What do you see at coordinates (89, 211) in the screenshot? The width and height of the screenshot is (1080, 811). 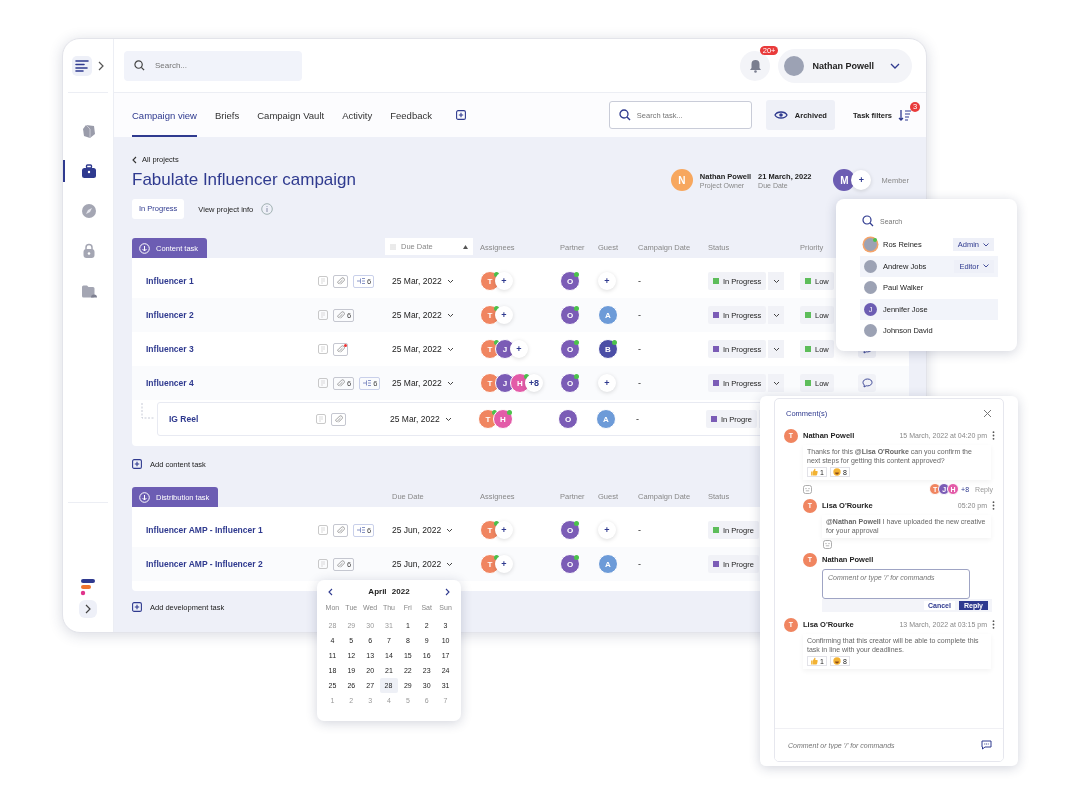 I see `compass-icon` at bounding box center [89, 211].